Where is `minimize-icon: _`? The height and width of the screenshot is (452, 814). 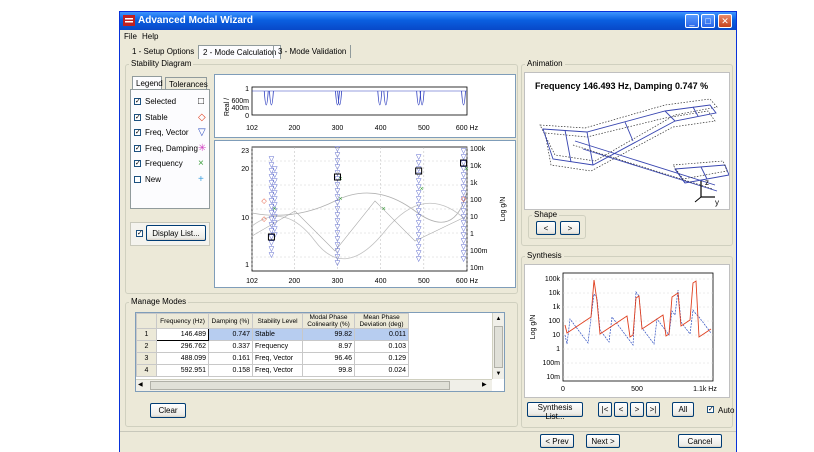
minimize-icon: _ is located at coordinates (692, 21).